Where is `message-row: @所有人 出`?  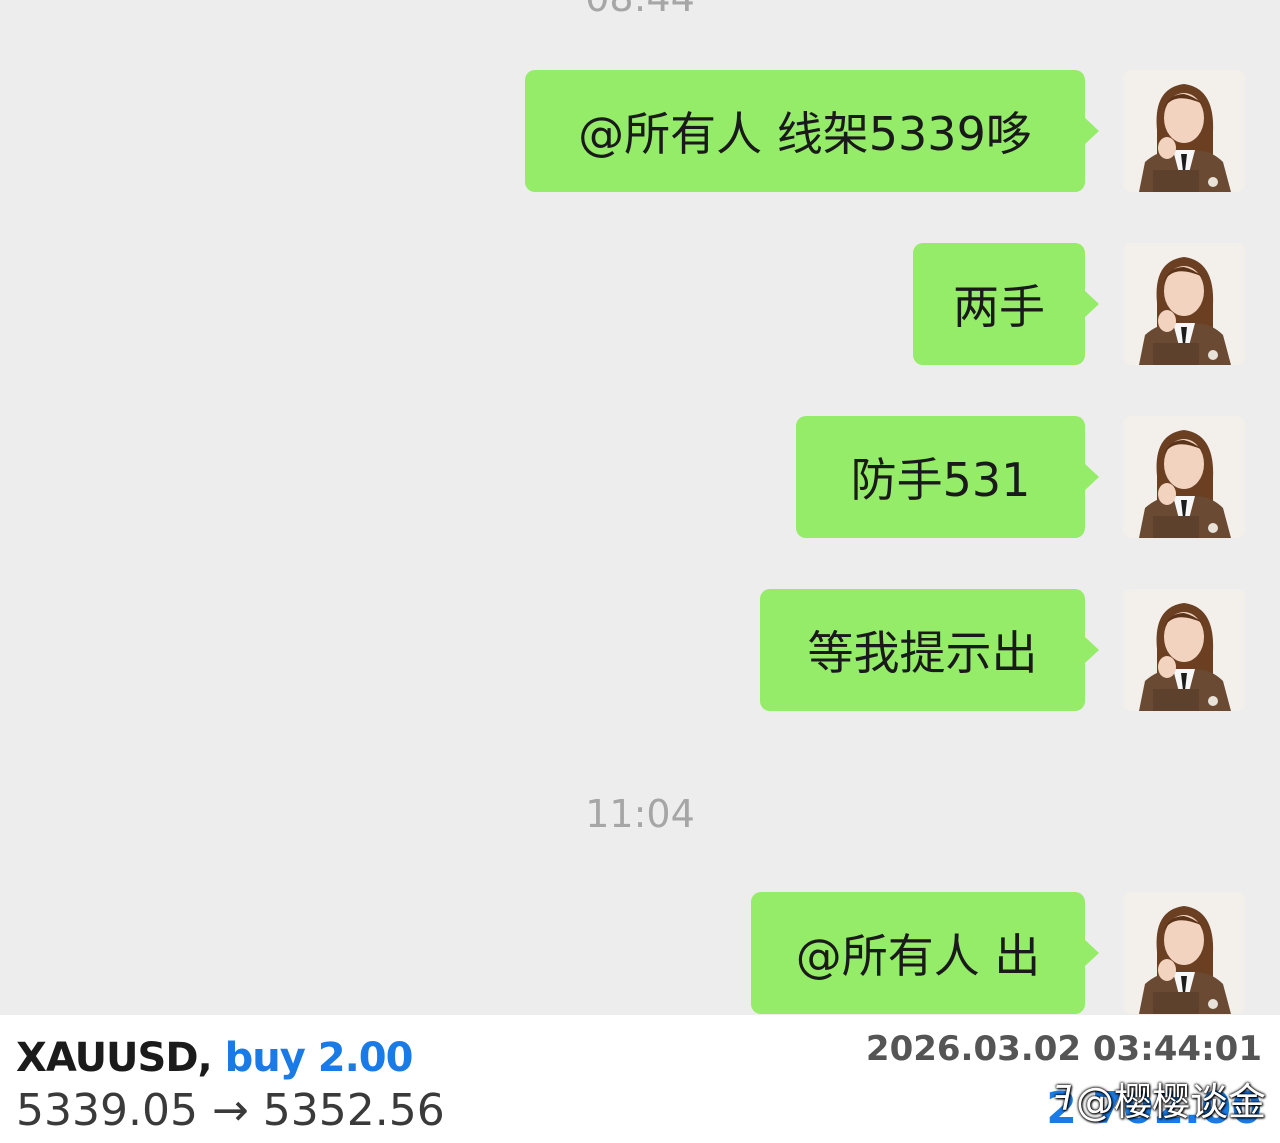 message-row: @所有人 出 is located at coordinates (998, 953).